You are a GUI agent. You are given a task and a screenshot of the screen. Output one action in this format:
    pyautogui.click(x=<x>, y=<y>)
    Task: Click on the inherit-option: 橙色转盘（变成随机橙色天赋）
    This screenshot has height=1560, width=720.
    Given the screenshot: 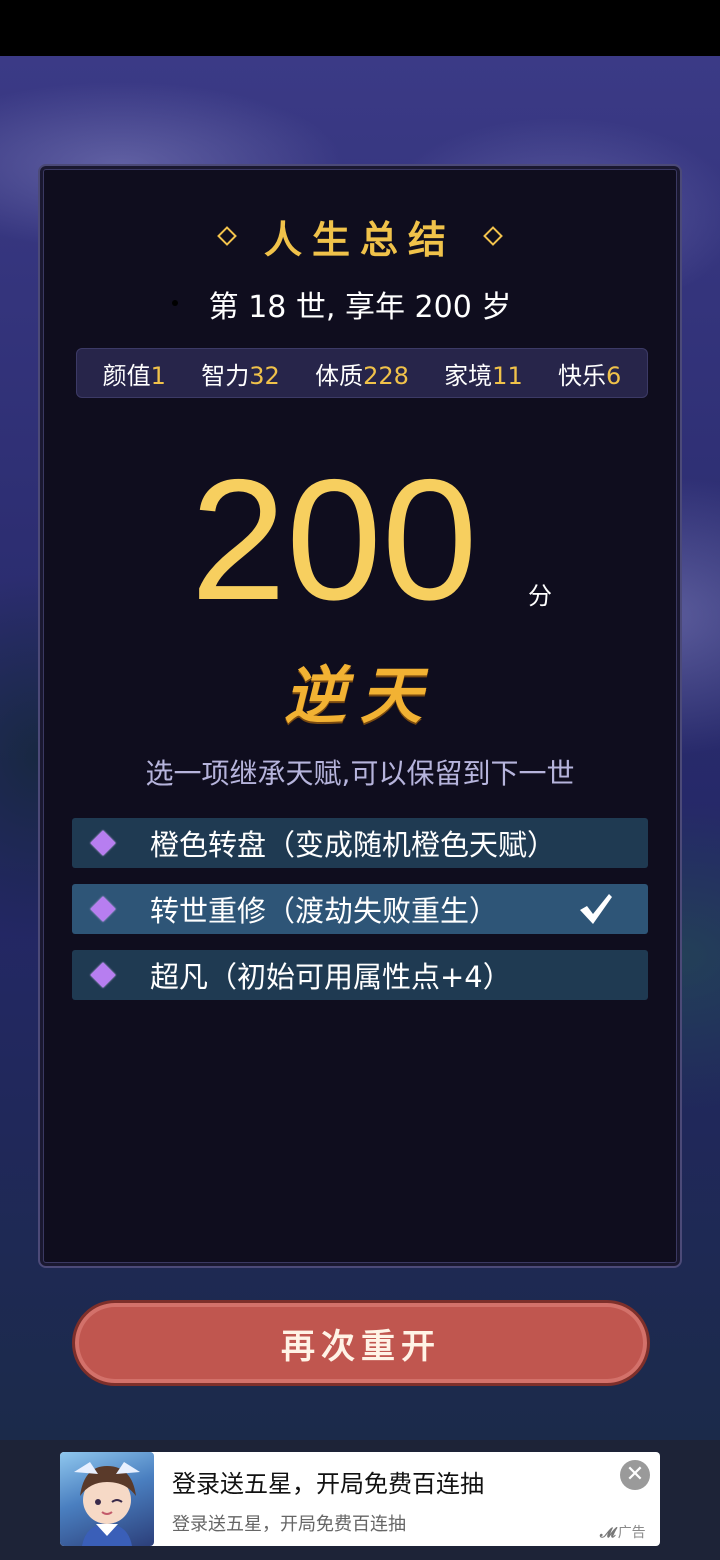 What is the action you would take?
    pyautogui.click(x=360, y=843)
    